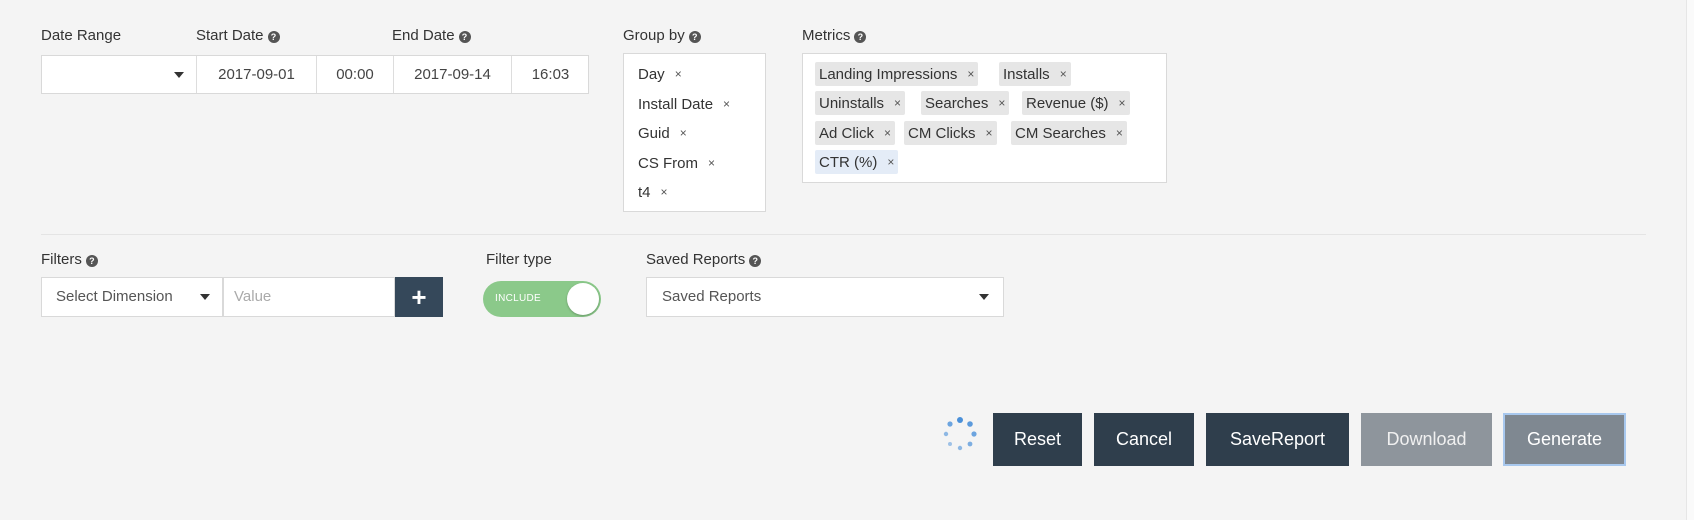 The image size is (1694, 520). What do you see at coordinates (114, 296) in the screenshot?
I see `dimension-select-label: Select Dimension` at bounding box center [114, 296].